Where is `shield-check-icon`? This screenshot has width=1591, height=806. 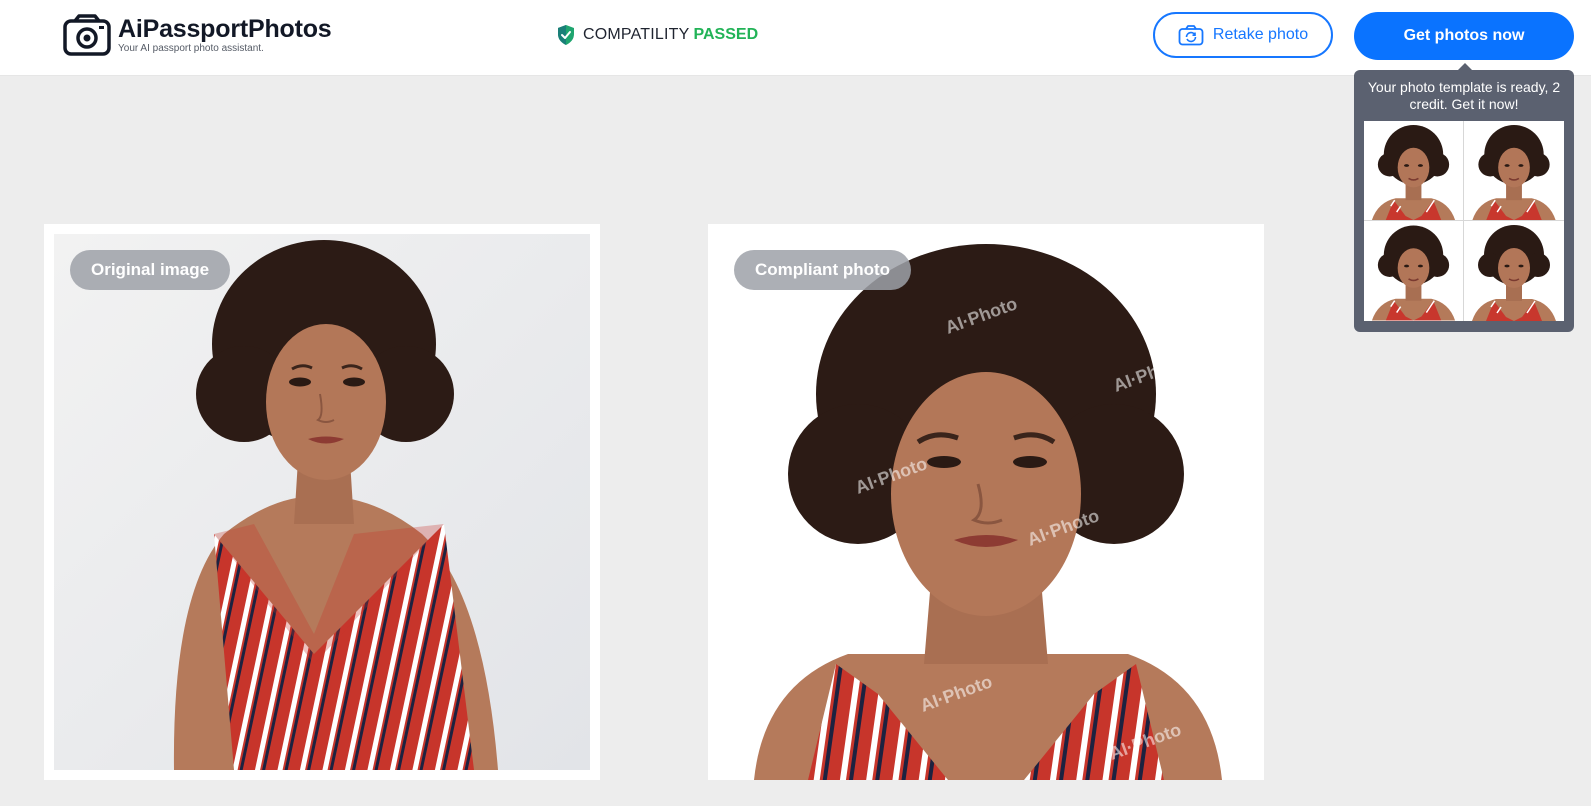
shield-check-icon is located at coordinates (566, 35).